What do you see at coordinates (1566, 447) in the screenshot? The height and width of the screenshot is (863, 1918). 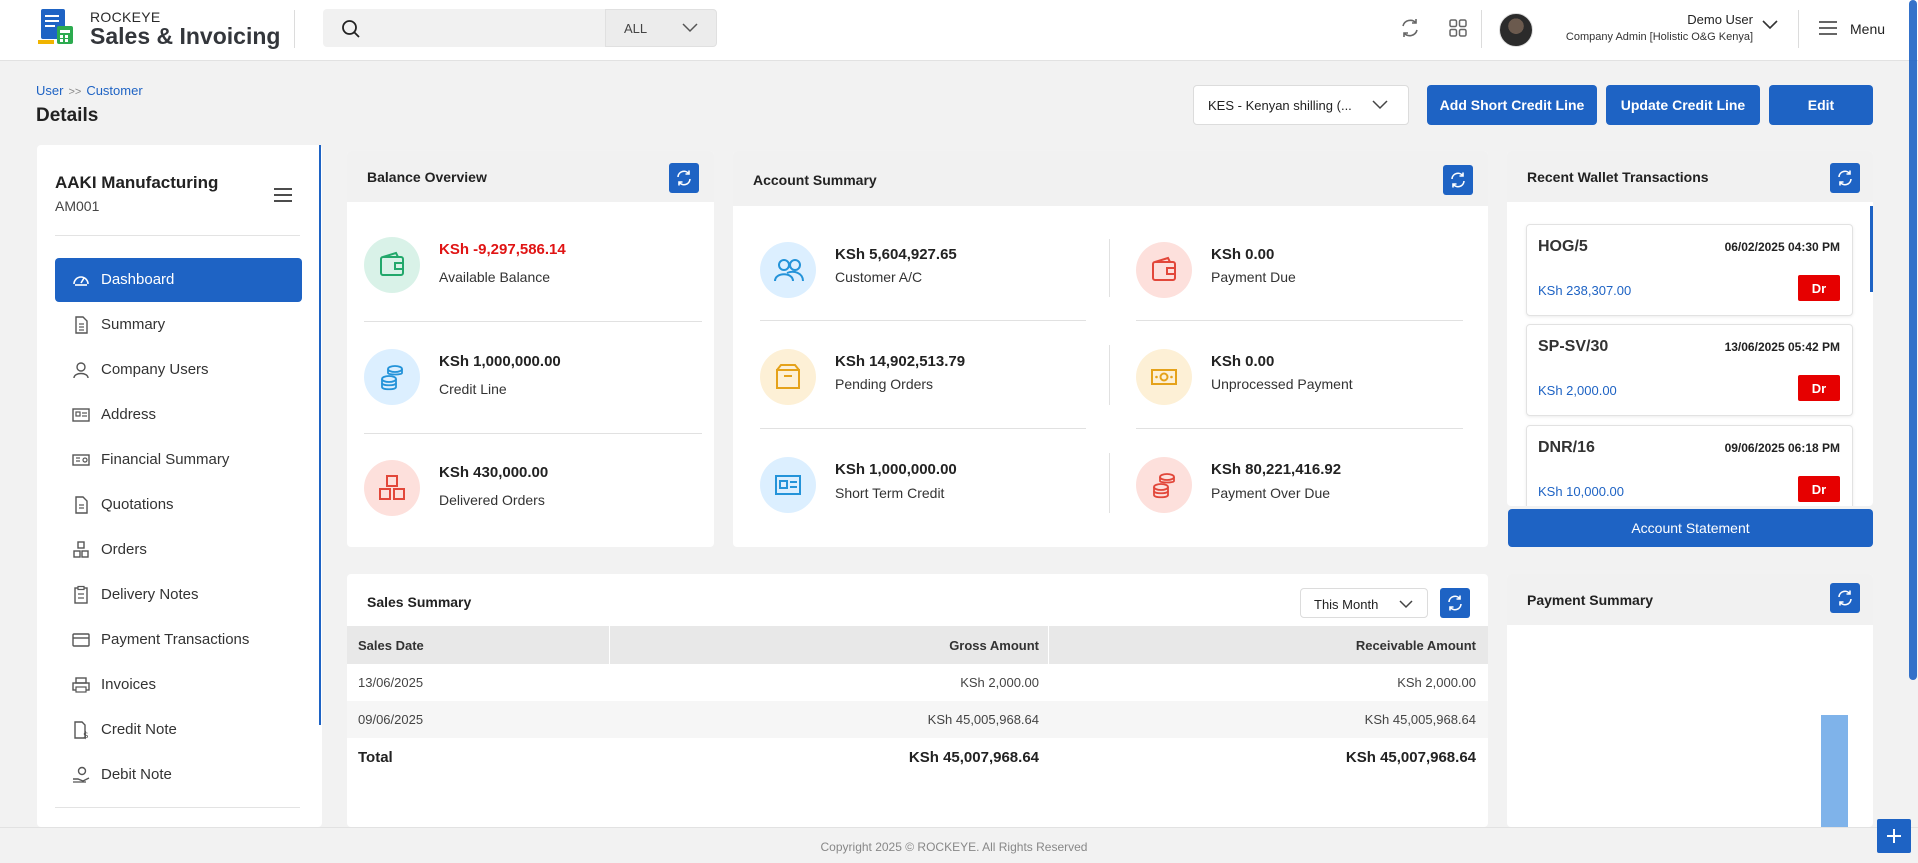 I see `wallet-ref: DNR/16` at bounding box center [1566, 447].